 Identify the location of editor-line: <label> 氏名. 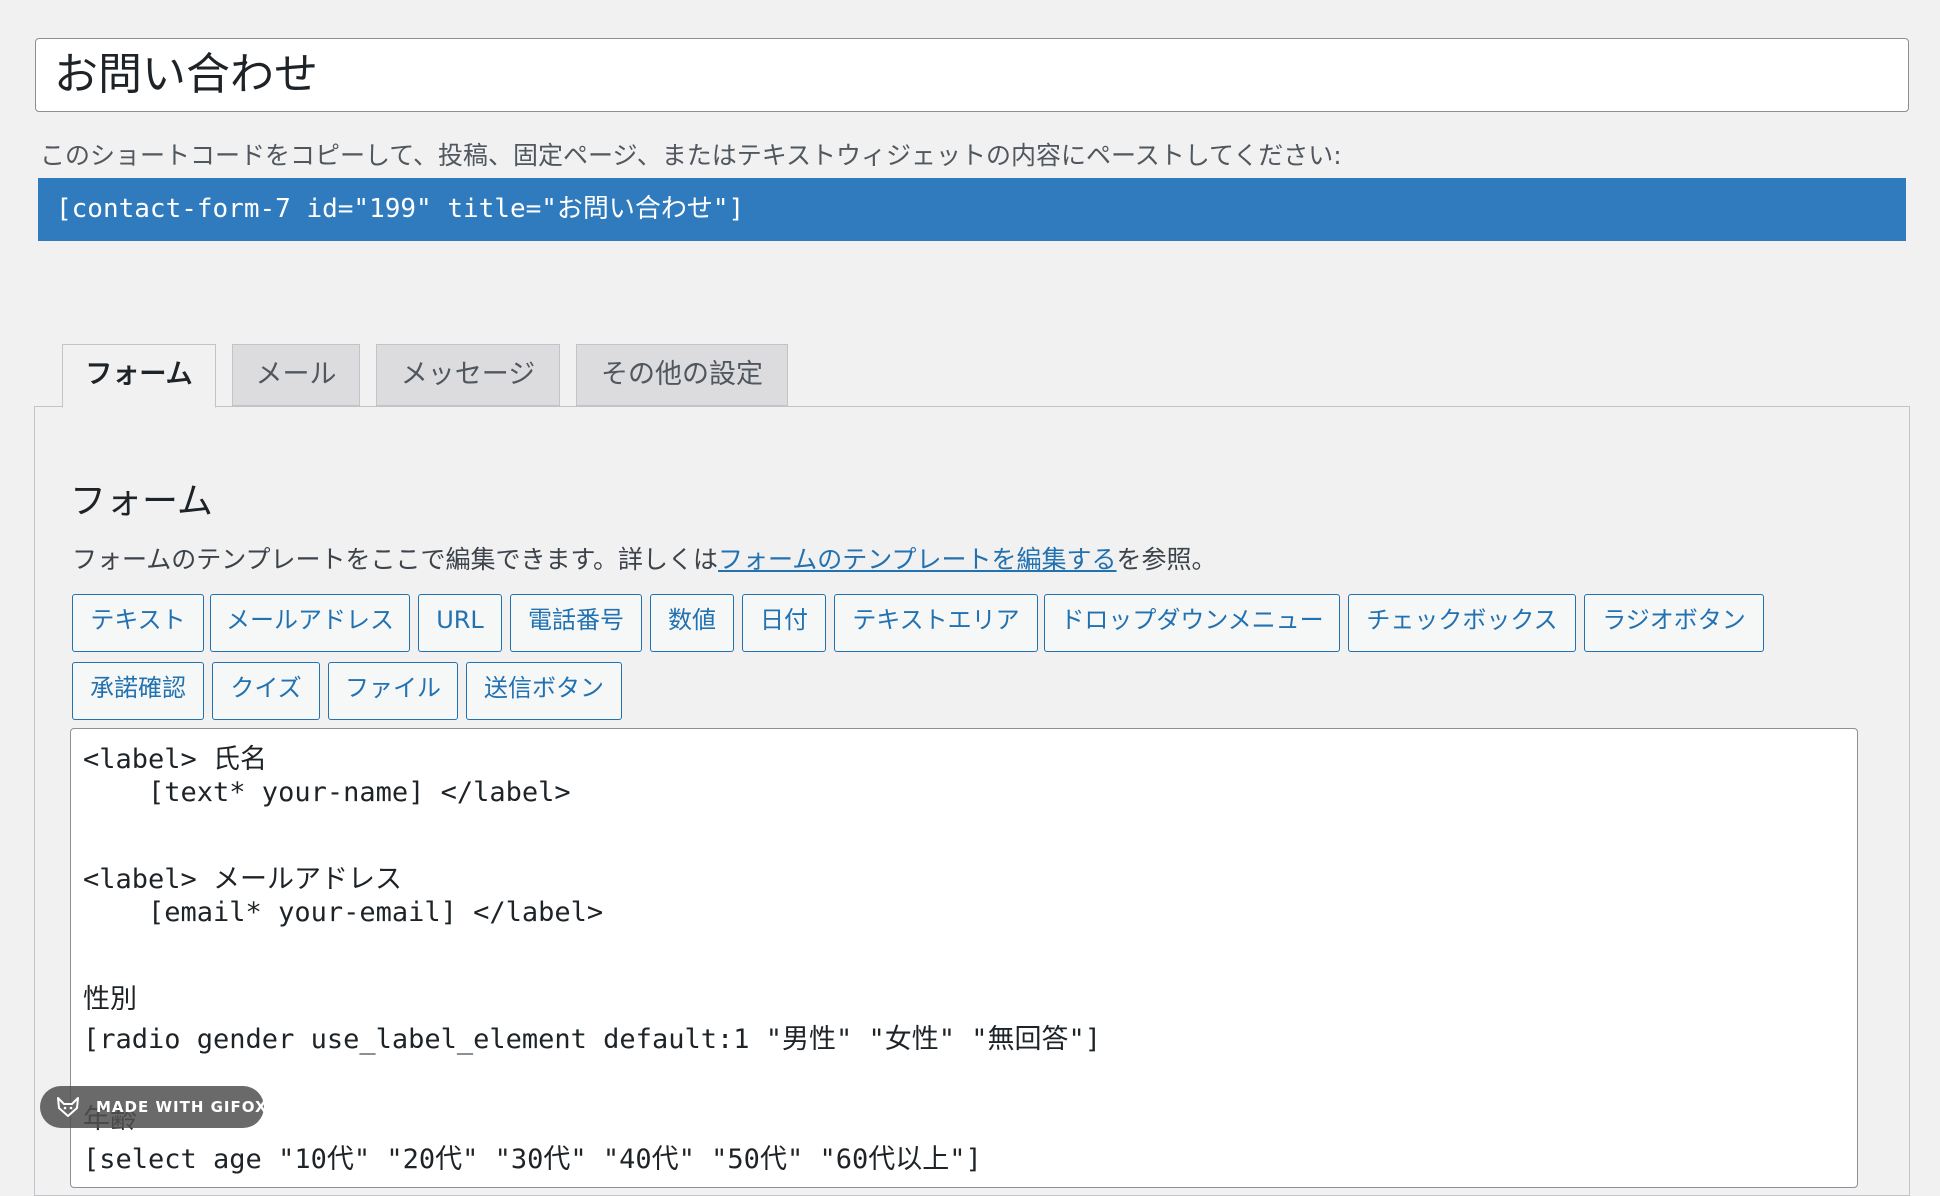
(175, 759).